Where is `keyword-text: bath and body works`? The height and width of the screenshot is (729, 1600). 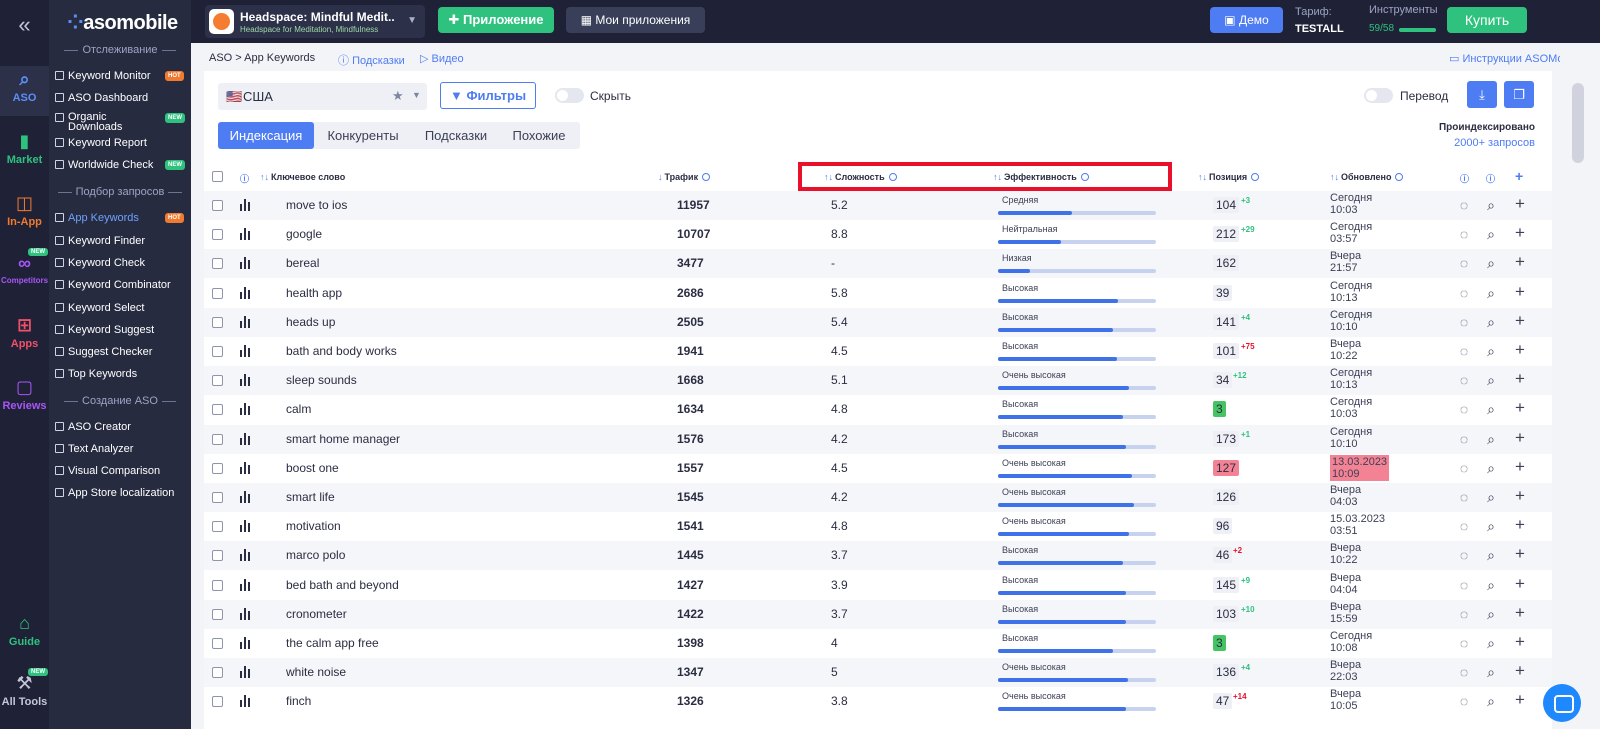
keyword-text: bath and body works is located at coordinates (341, 351).